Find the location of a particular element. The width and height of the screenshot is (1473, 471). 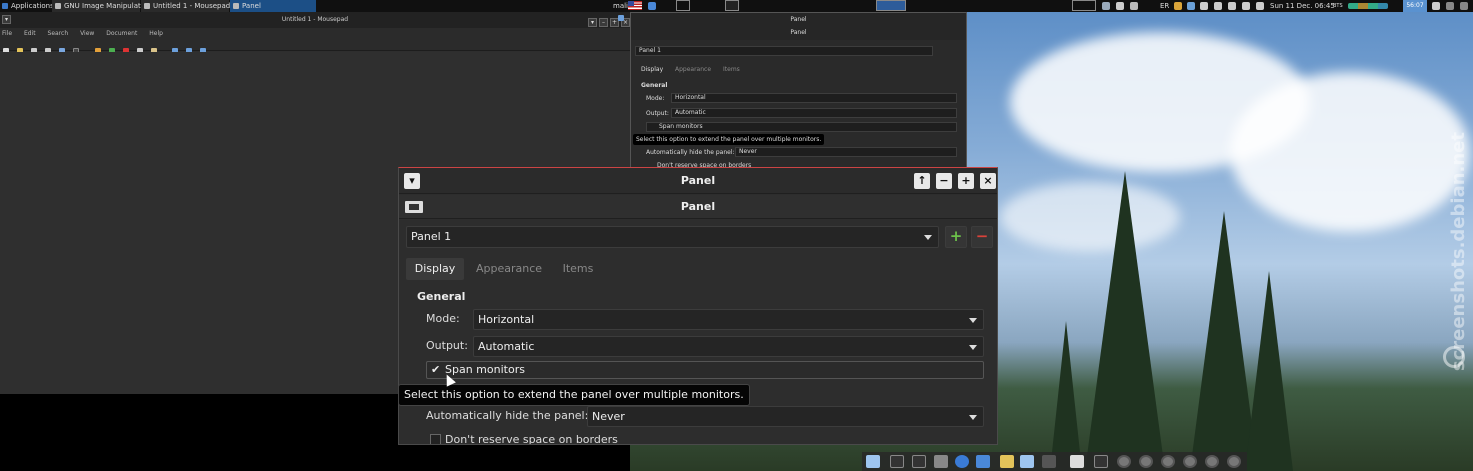

output-label: Output: is located at coordinates (447, 345).